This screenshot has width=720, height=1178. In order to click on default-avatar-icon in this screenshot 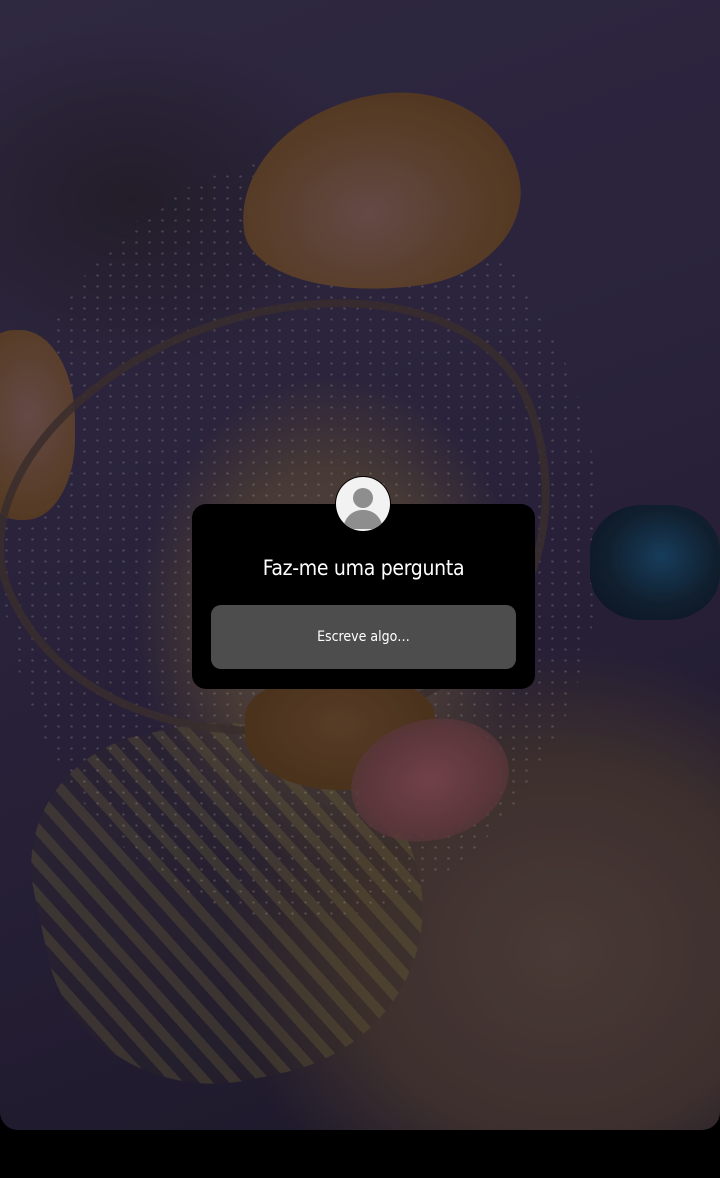, I will do `click(363, 504)`.